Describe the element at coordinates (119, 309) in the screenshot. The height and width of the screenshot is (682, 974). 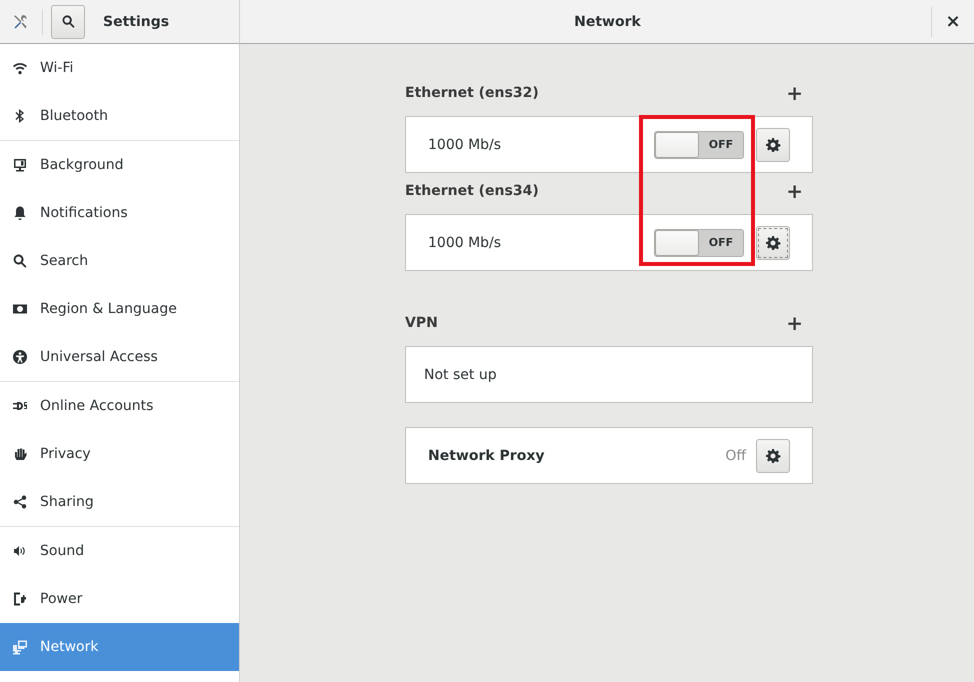
I see `sidebar-item: Region & Language` at that location.